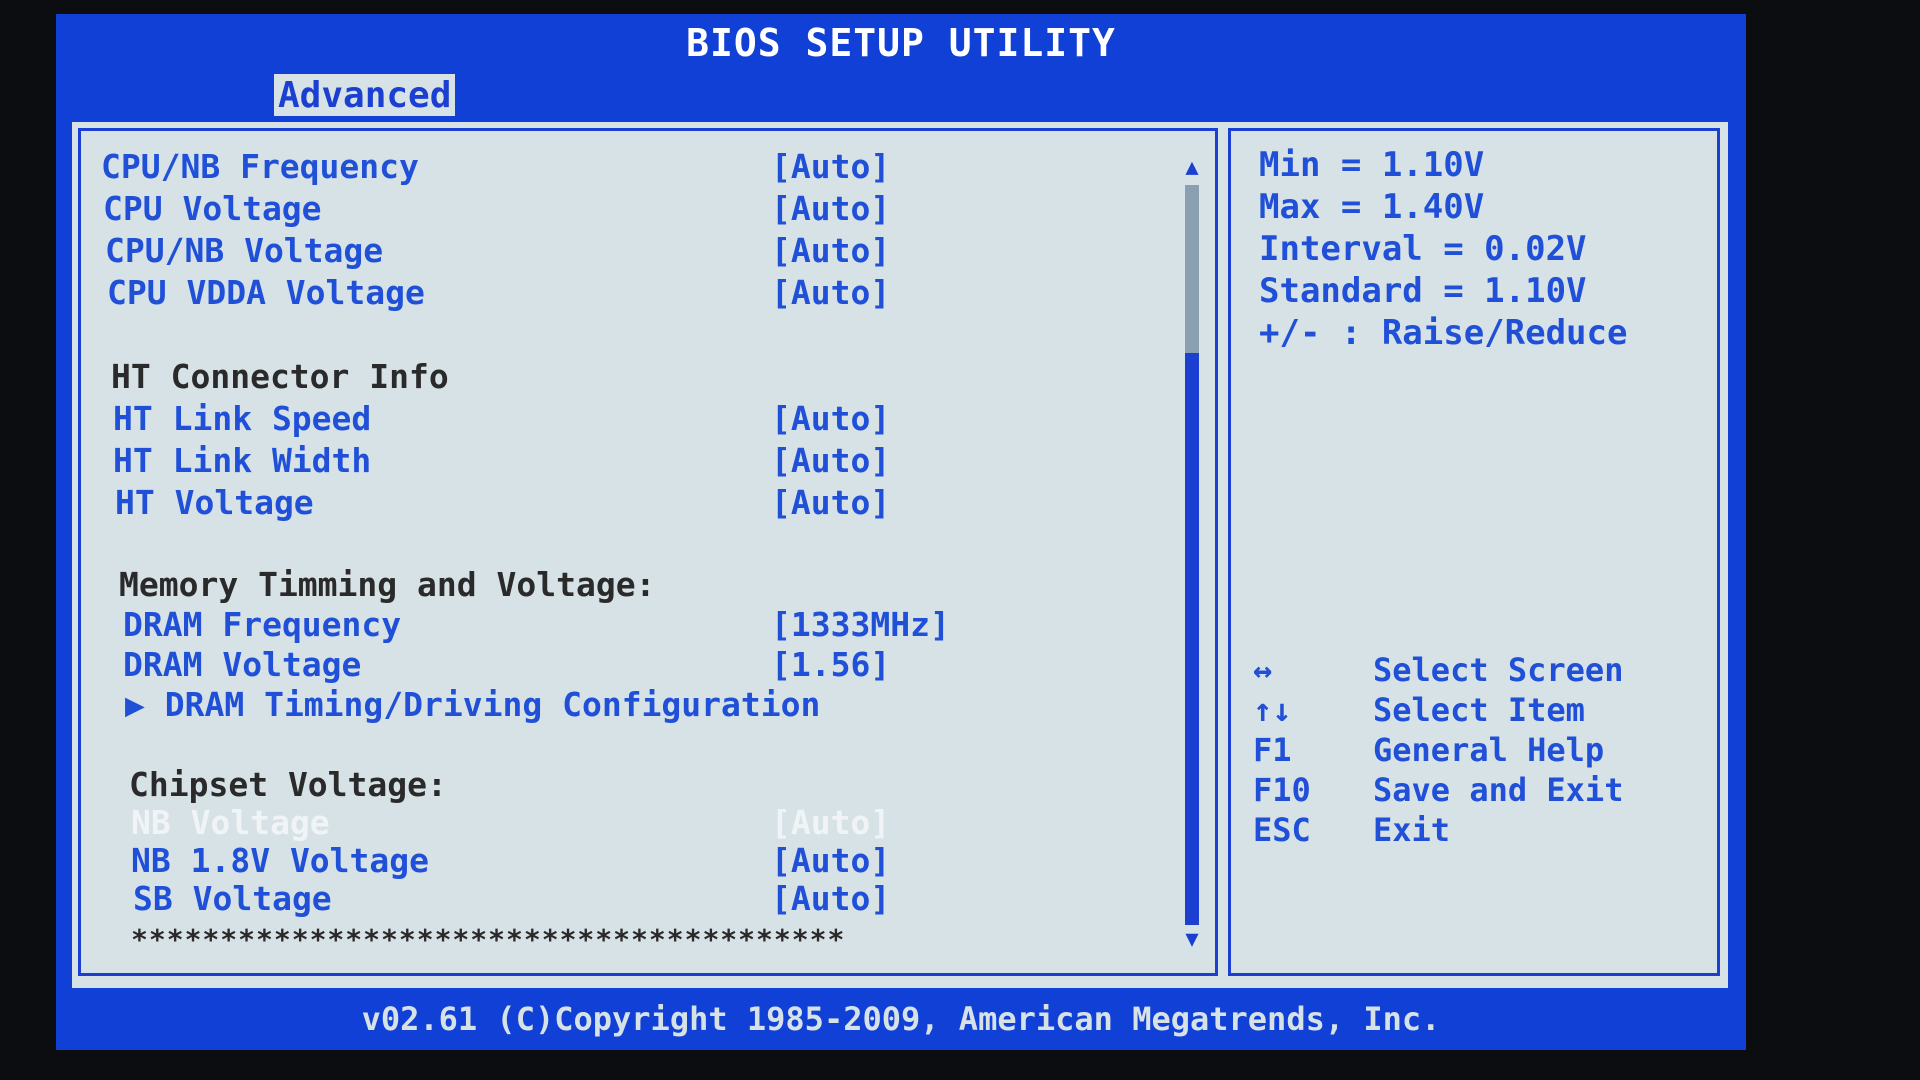  What do you see at coordinates (1423, 249) in the screenshot?
I see `help-interval: Interval = 0.02V` at bounding box center [1423, 249].